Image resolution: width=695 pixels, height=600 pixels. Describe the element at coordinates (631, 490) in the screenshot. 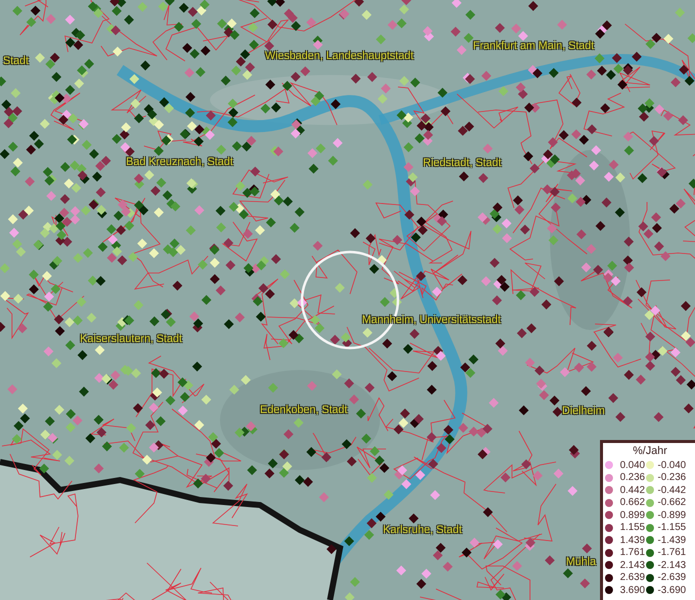

I see `legend-value: 0.442` at that location.